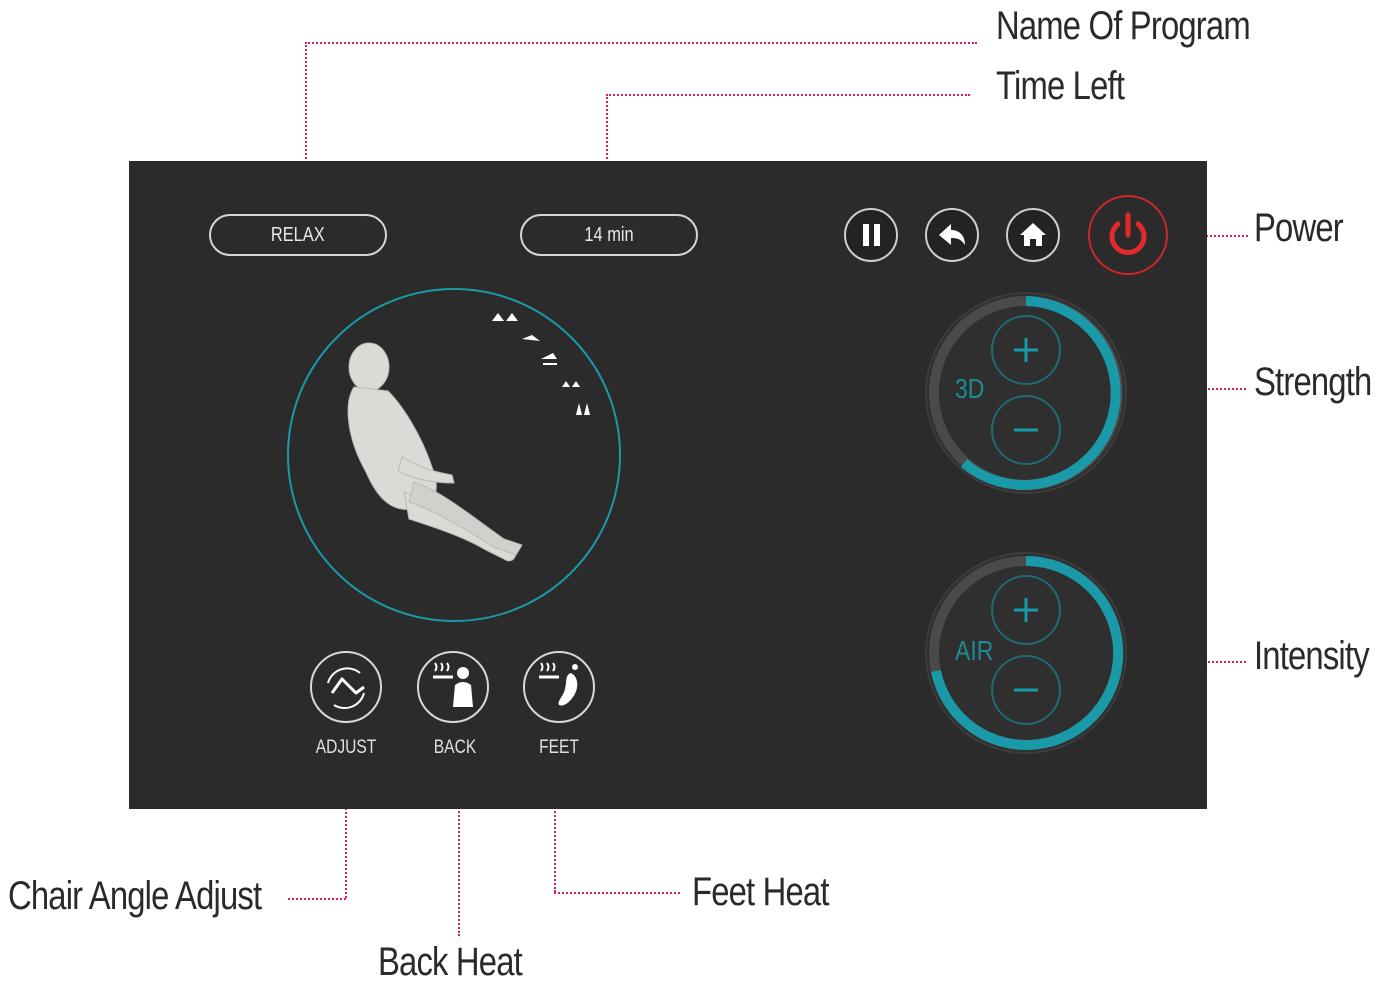 The width and height of the screenshot is (1395, 985). I want to click on leader-name-h, so click(641, 43).